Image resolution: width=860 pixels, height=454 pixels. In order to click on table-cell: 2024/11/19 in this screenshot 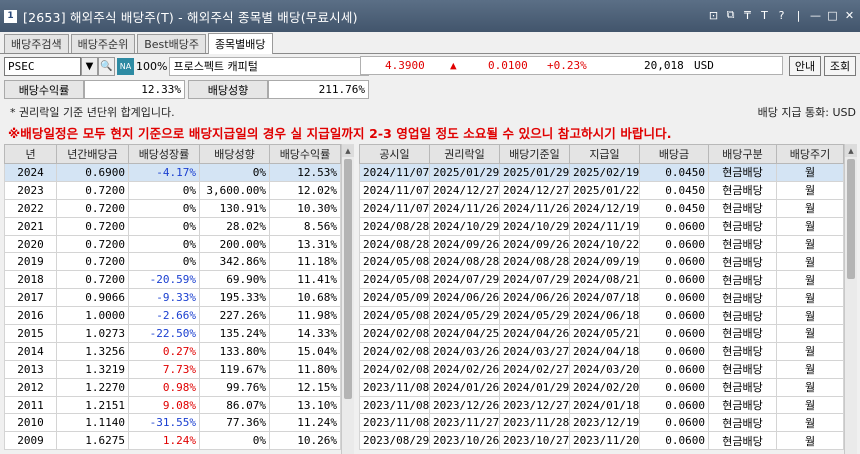, I will do `click(604, 226)`.